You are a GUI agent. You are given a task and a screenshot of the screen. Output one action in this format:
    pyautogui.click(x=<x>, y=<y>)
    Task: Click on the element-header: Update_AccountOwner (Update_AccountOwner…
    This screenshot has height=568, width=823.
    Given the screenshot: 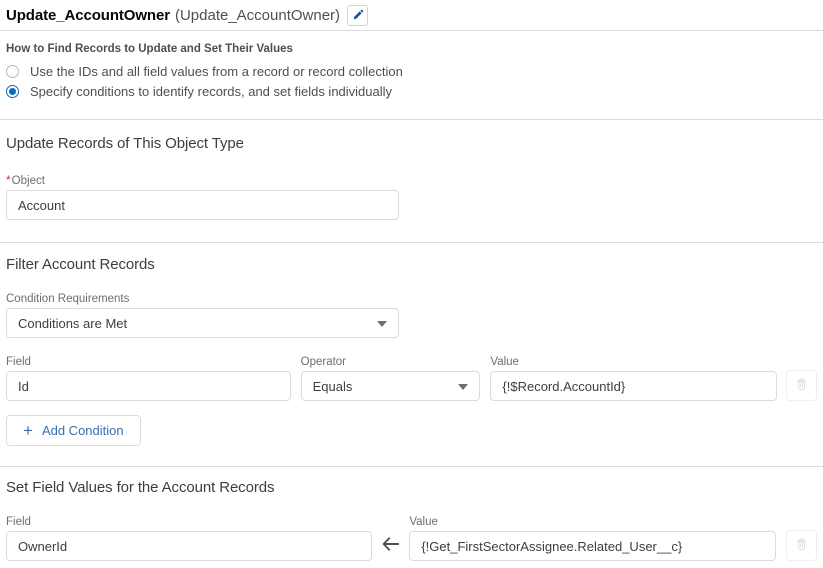 What is the action you would take?
    pyautogui.click(x=411, y=15)
    